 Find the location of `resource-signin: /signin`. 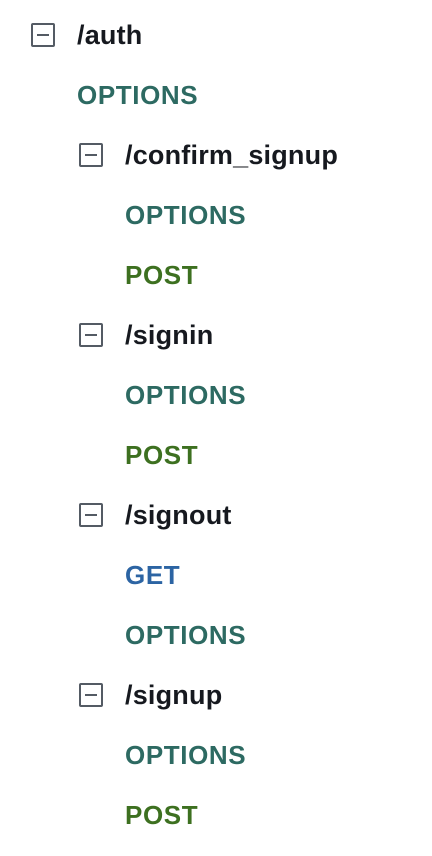

resource-signin: /signin is located at coordinates (146, 335).